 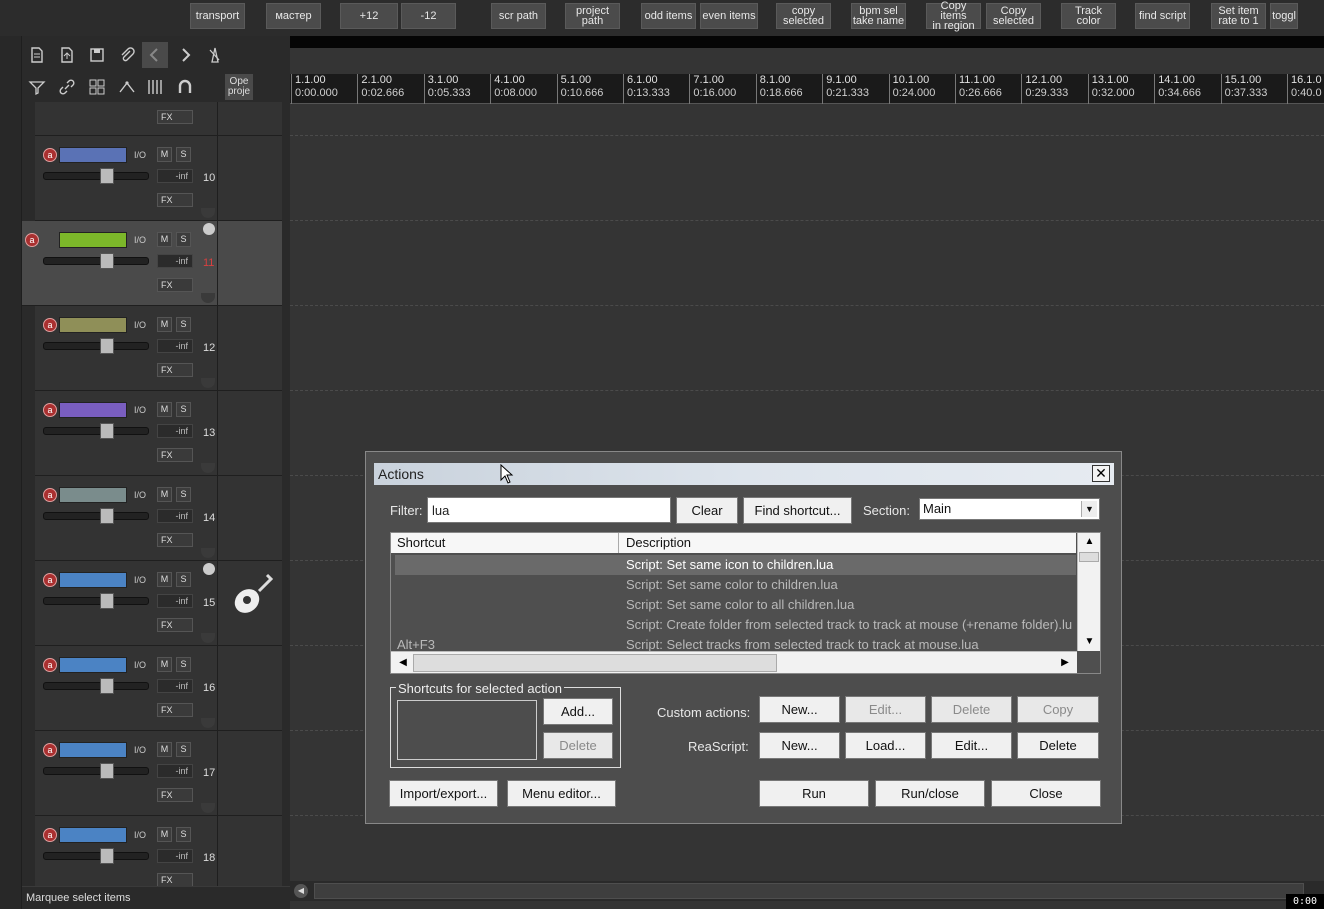 I want to click on toolbar-button-5: project path, so click(x=592, y=16).